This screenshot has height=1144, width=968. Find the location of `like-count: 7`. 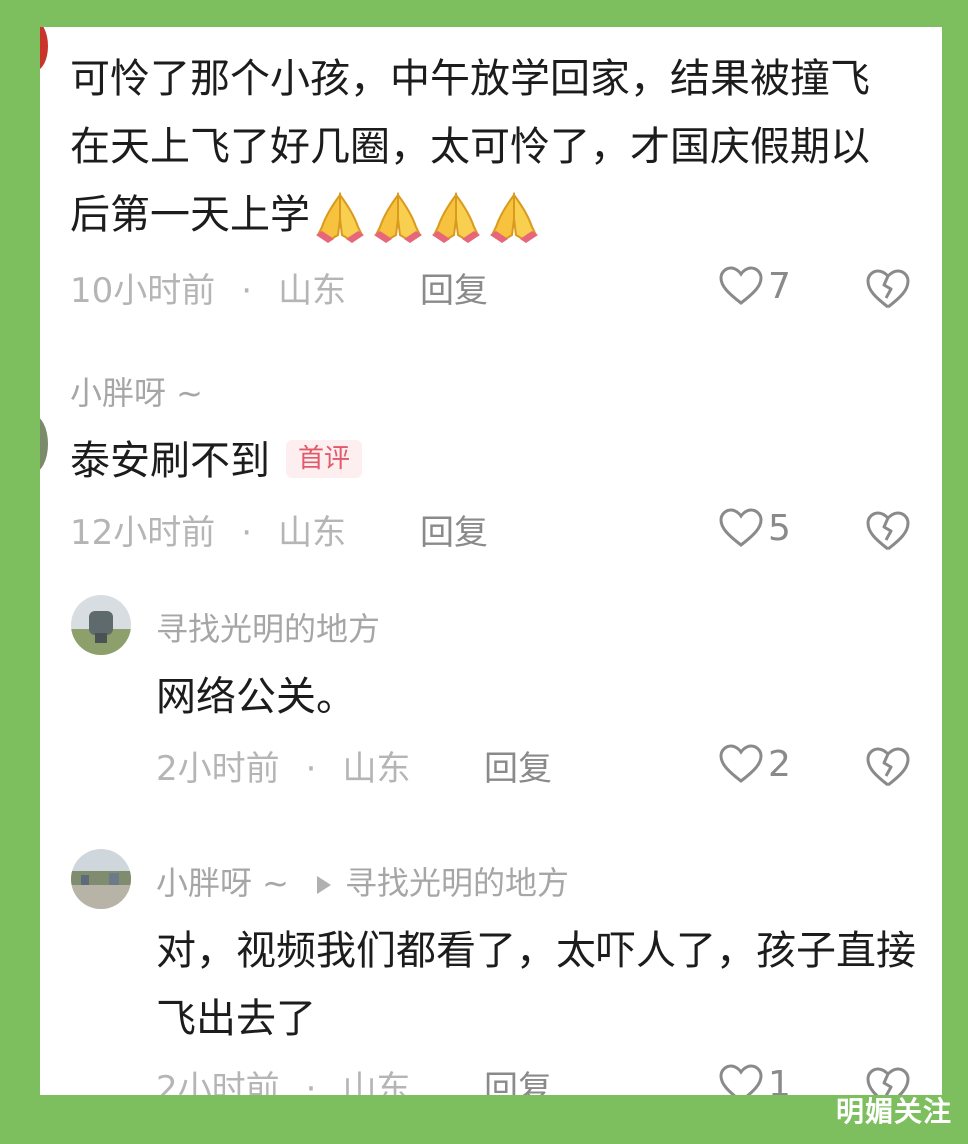

like-count: 7 is located at coordinates (779, 286).